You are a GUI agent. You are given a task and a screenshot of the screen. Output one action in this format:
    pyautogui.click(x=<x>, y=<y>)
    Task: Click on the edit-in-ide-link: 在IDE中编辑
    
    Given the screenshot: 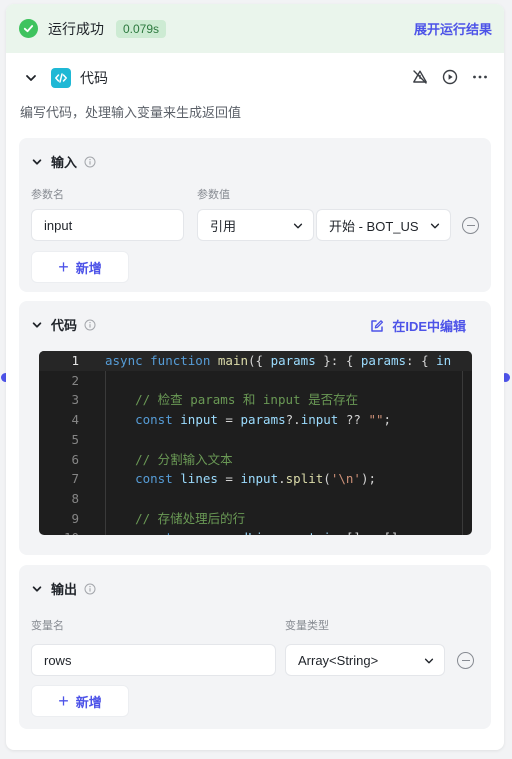 What is the action you would take?
    pyautogui.click(x=418, y=325)
    